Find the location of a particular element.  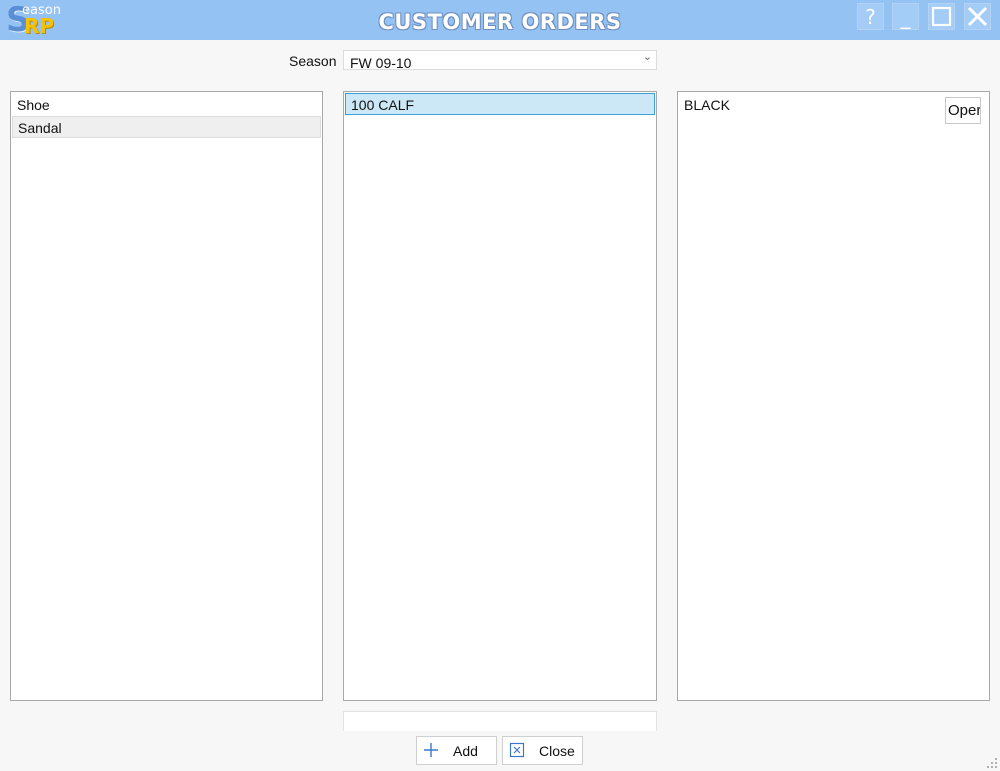

list-item-label: Shoe is located at coordinates (33, 105).